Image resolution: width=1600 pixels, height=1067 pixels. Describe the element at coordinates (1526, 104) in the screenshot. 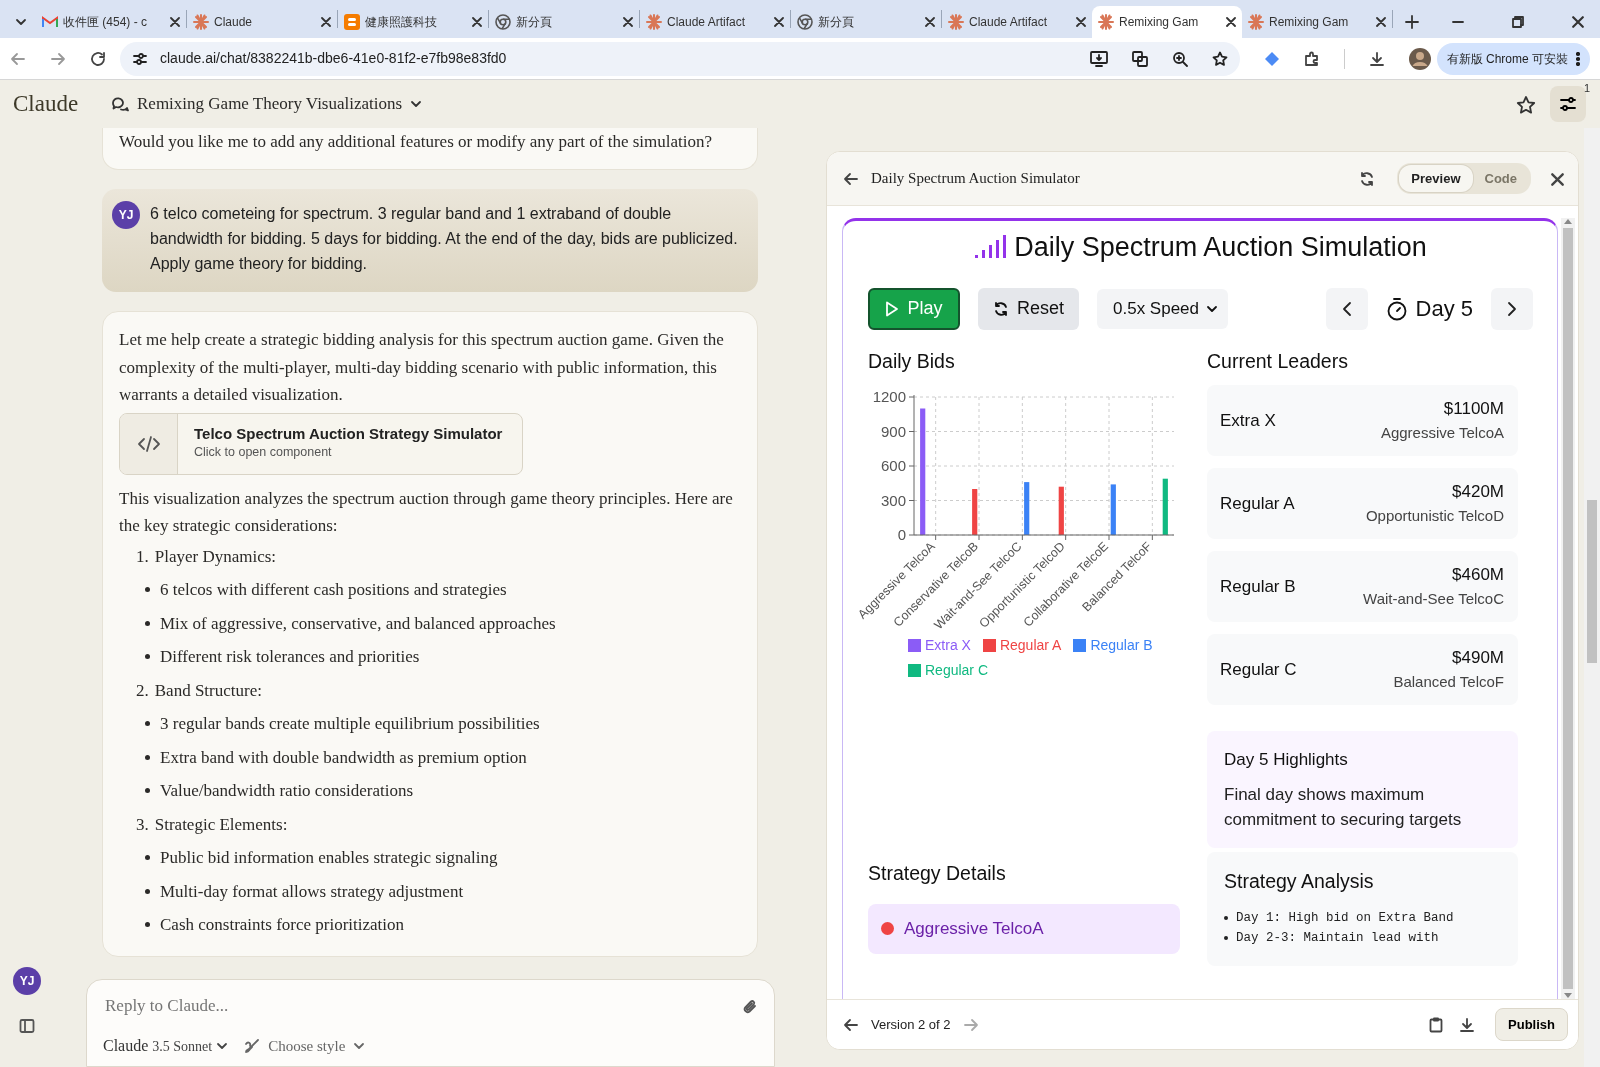

I see `star-icon` at that location.